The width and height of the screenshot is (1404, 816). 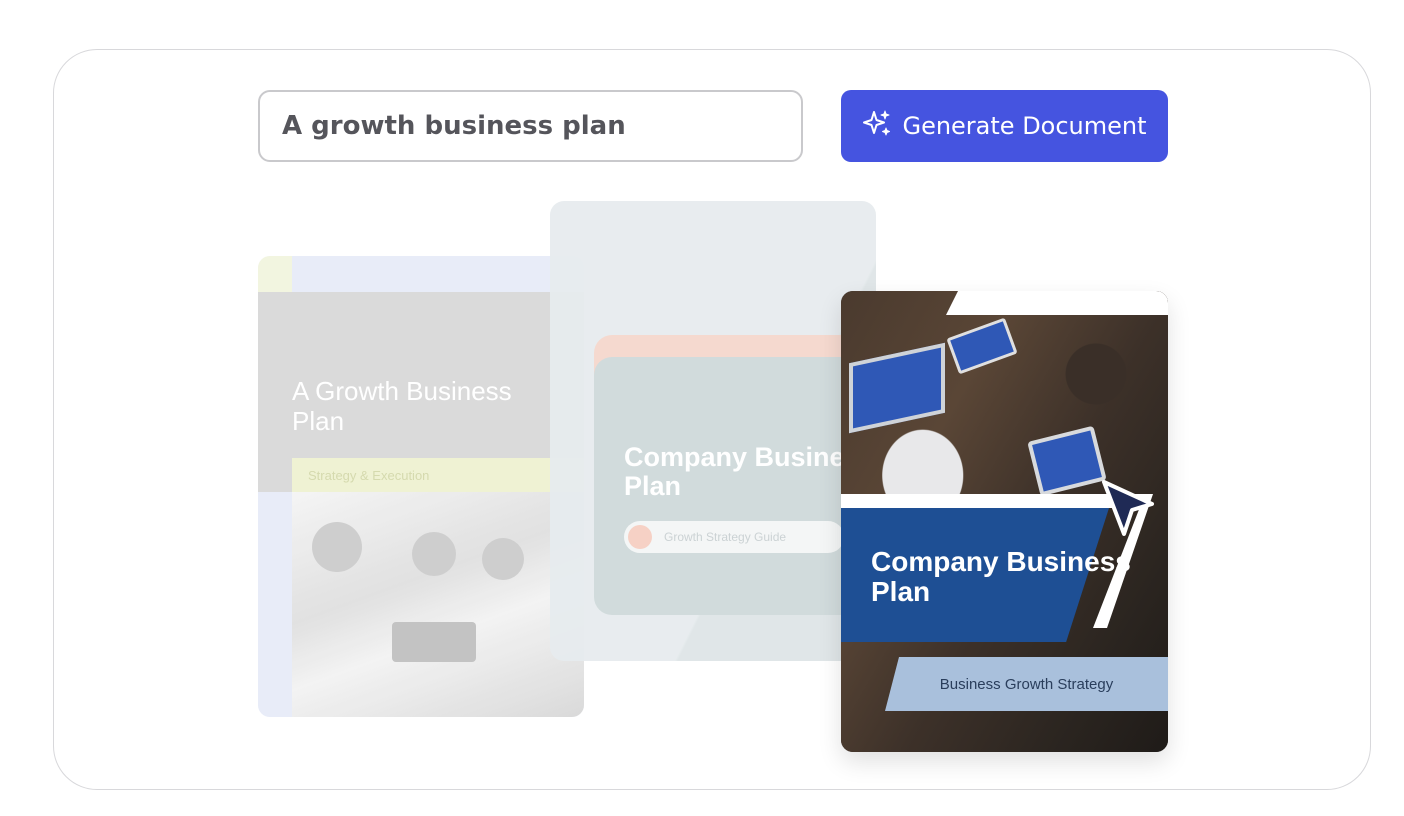 I want to click on card-subtitle: Strategy & Execution, so click(x=438, y=475).